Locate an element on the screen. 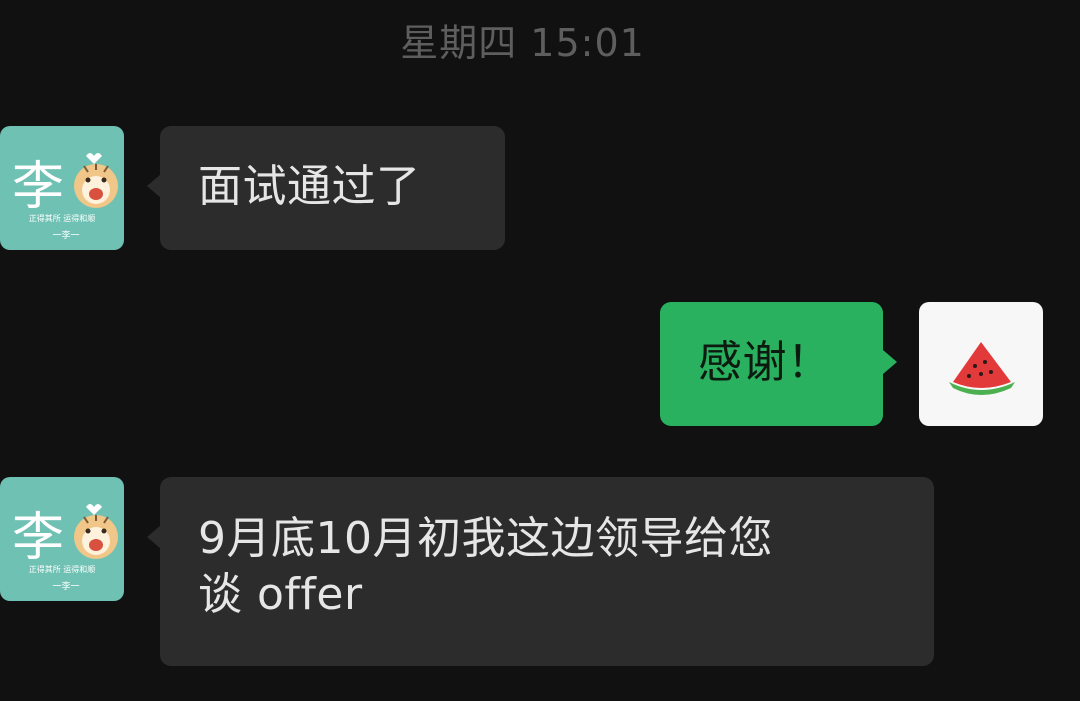 The height and width of the screenshot is (701, 1080). message-text: 感谢！ is located at coordinates (765, 362).